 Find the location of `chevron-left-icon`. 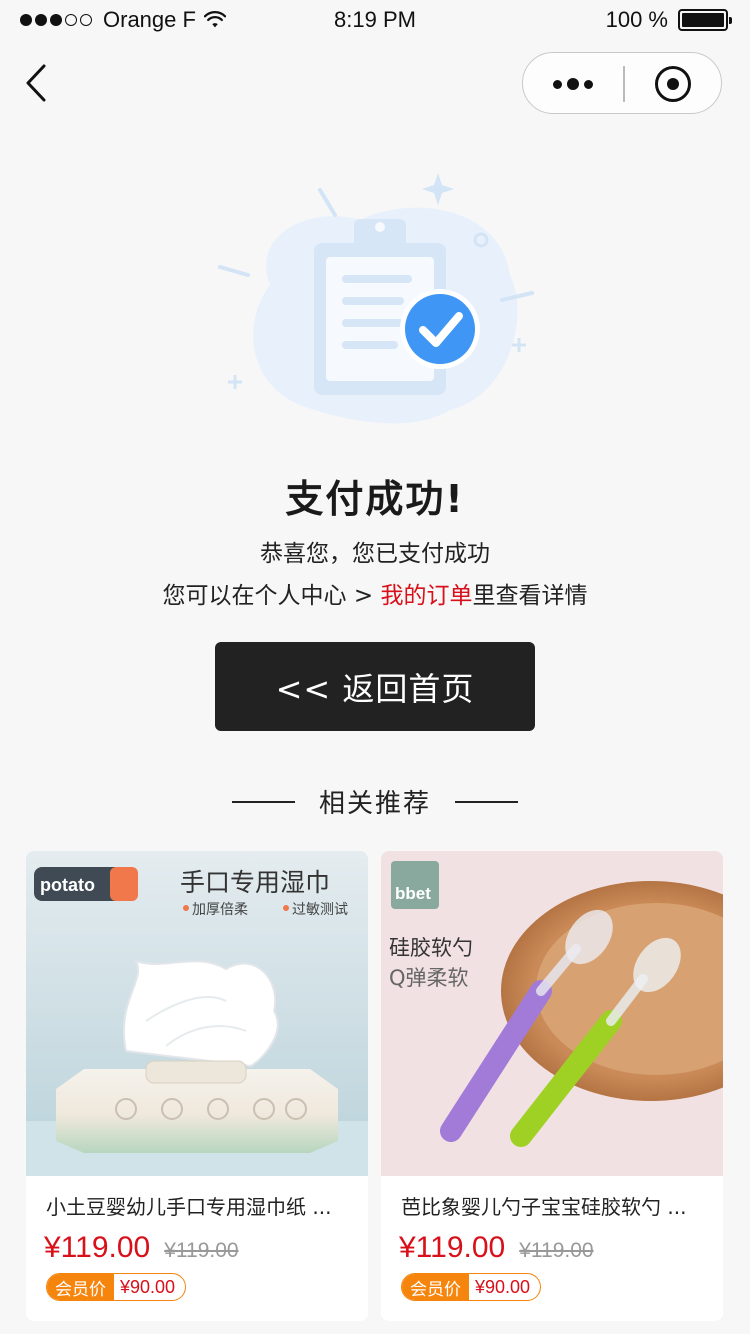

chevron-left-icon is located at coordinates (36, 83).